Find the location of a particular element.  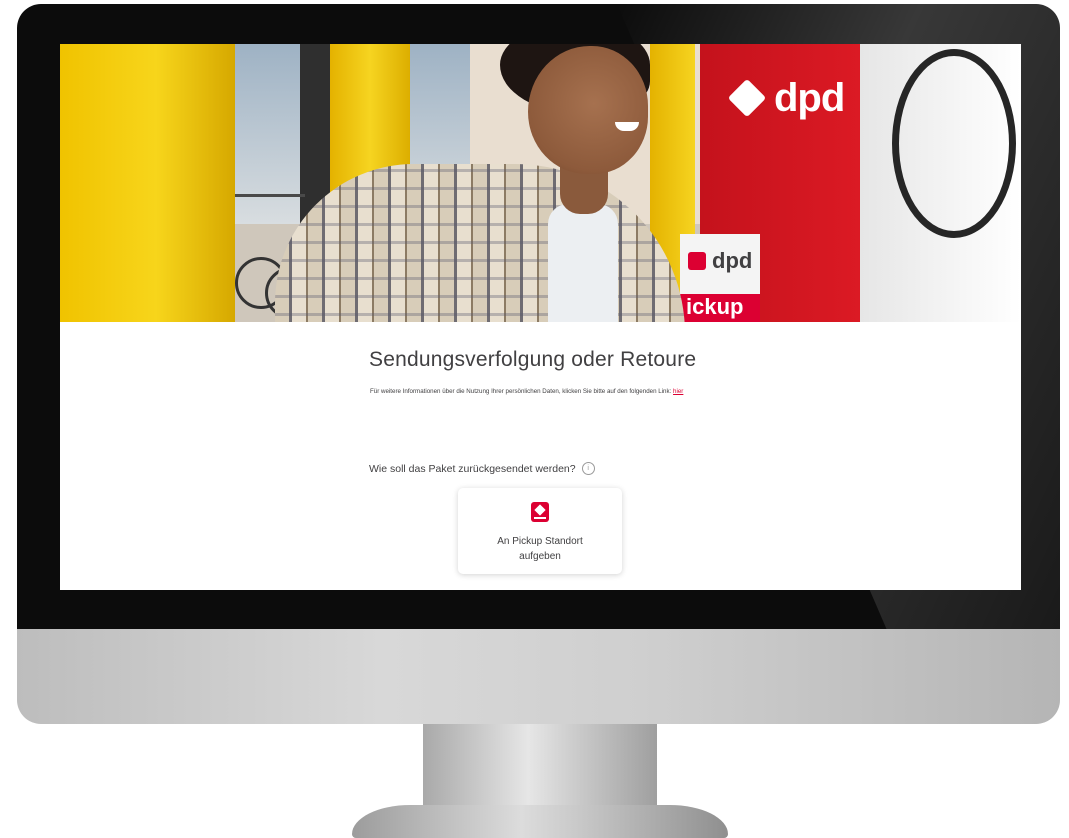

sign-pickup-text: ickup is located at coordinates (720, 308).